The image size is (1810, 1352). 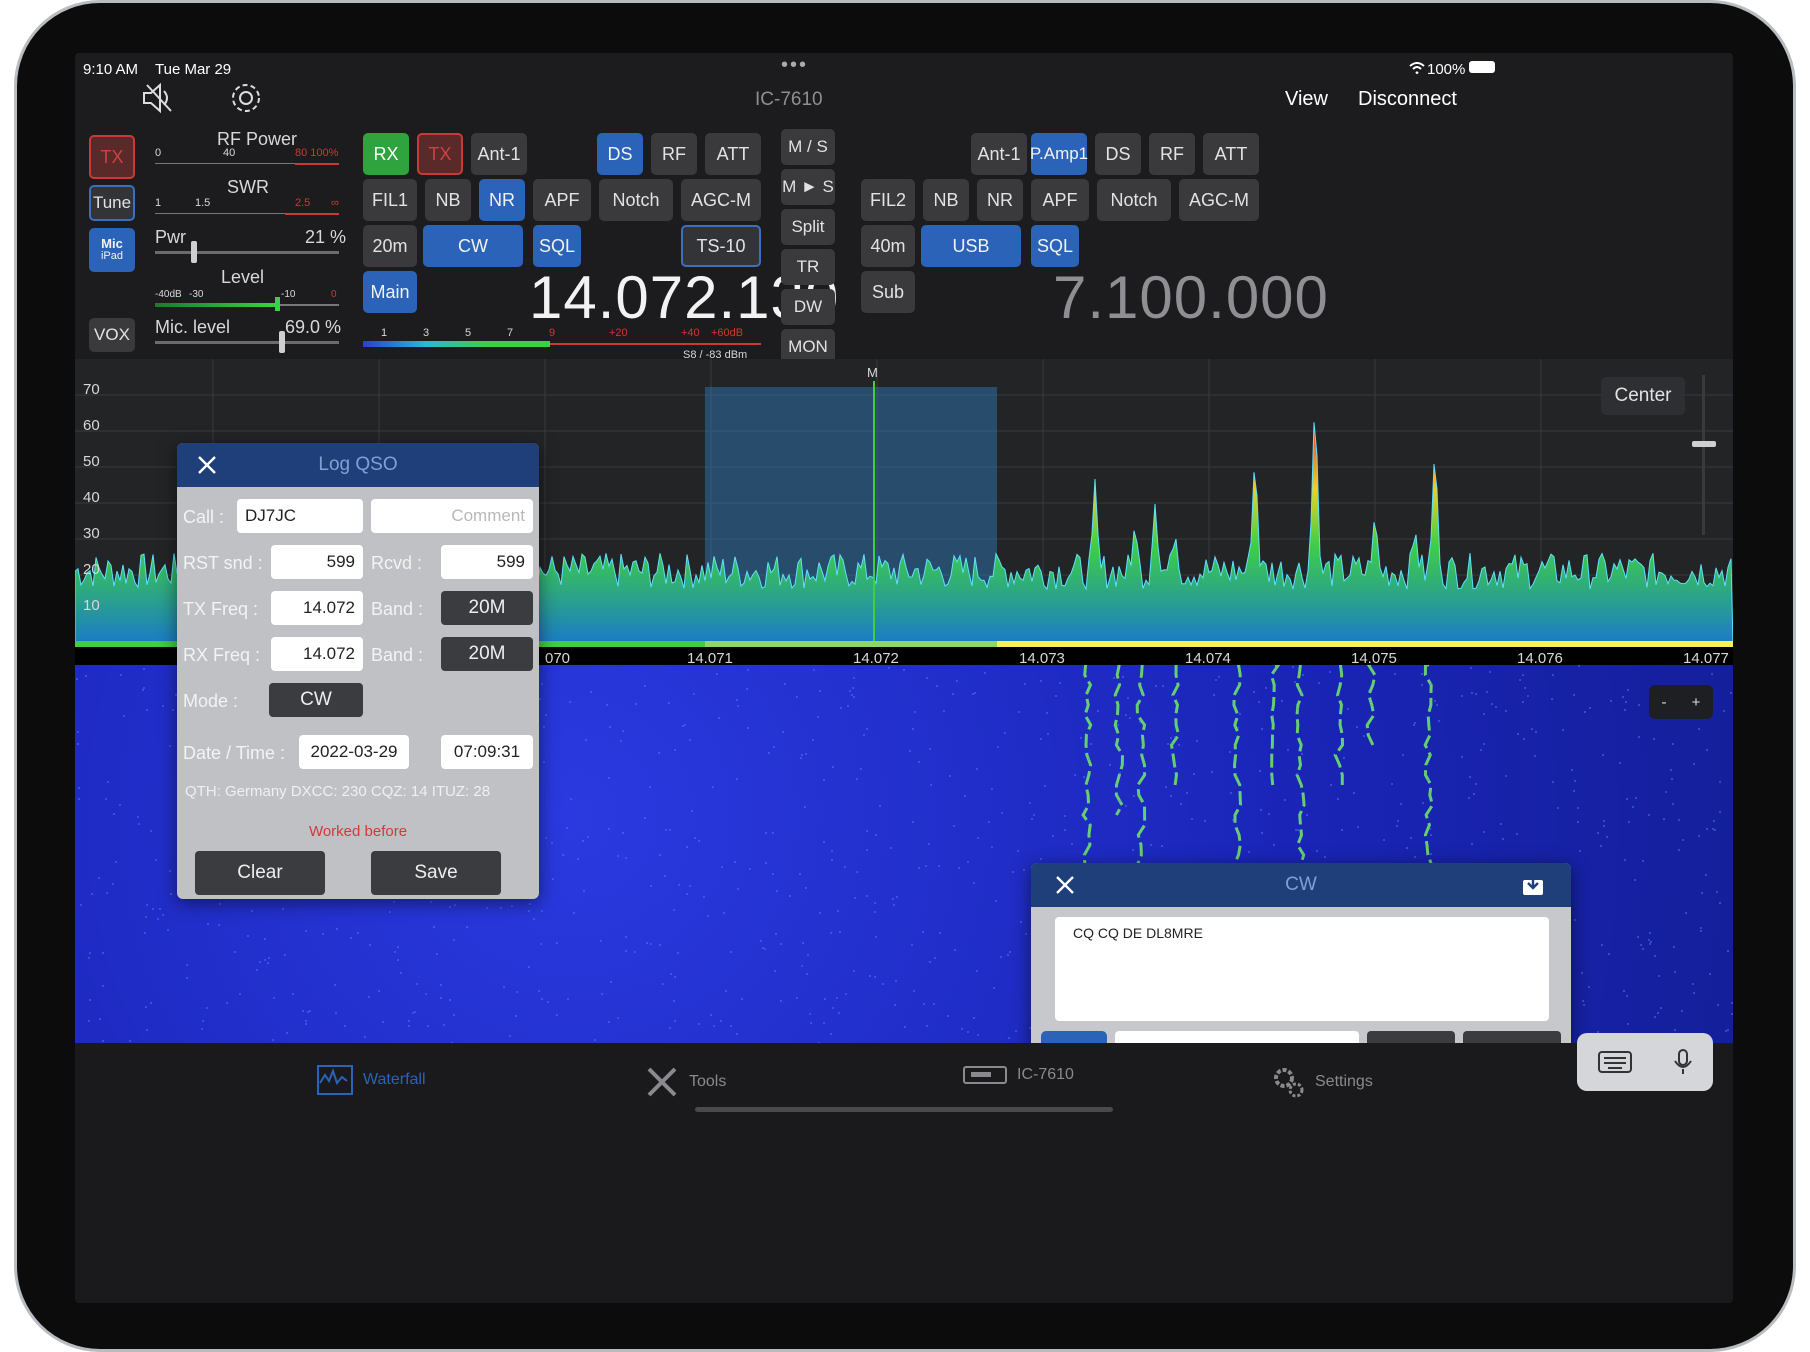 I want to click on speaker-off-icon, so click(x=158, y=98).